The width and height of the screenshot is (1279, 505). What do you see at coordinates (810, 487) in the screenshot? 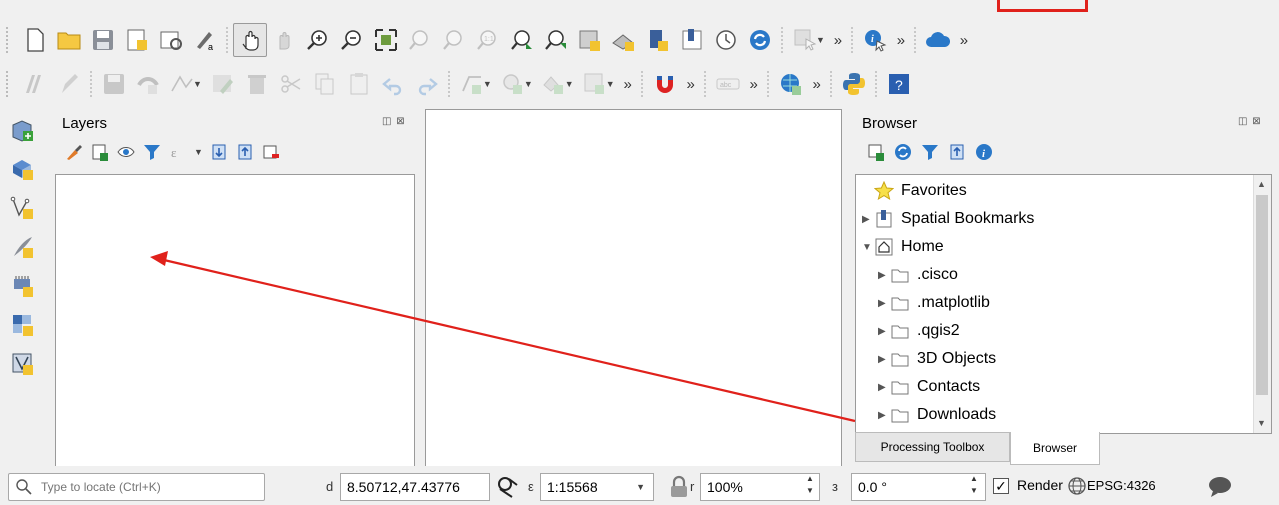
I see `magnifier-spinner: ▲ ▼` at bounding box center [810, 487].